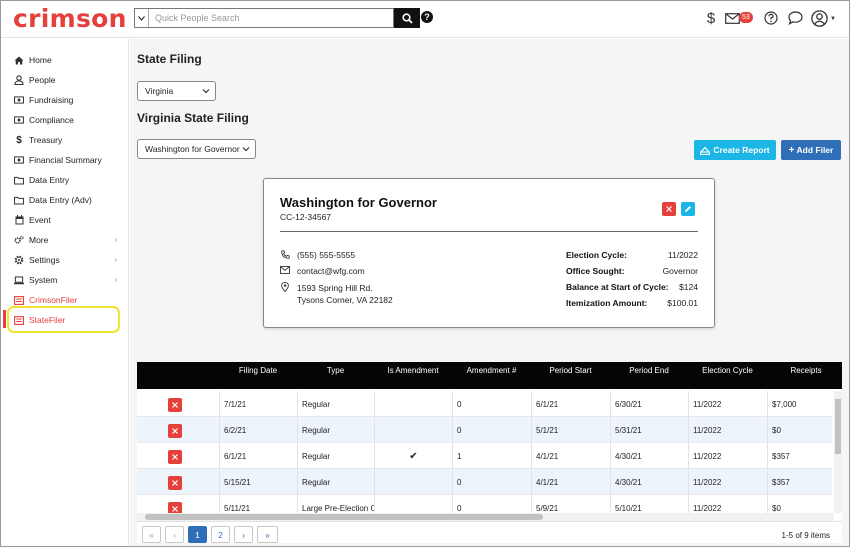  What do you see at coordinates (65, 180) in the screenshot?
I see `sidebar-item-data-entry: Data Entry` at bounding box center [65, 180].